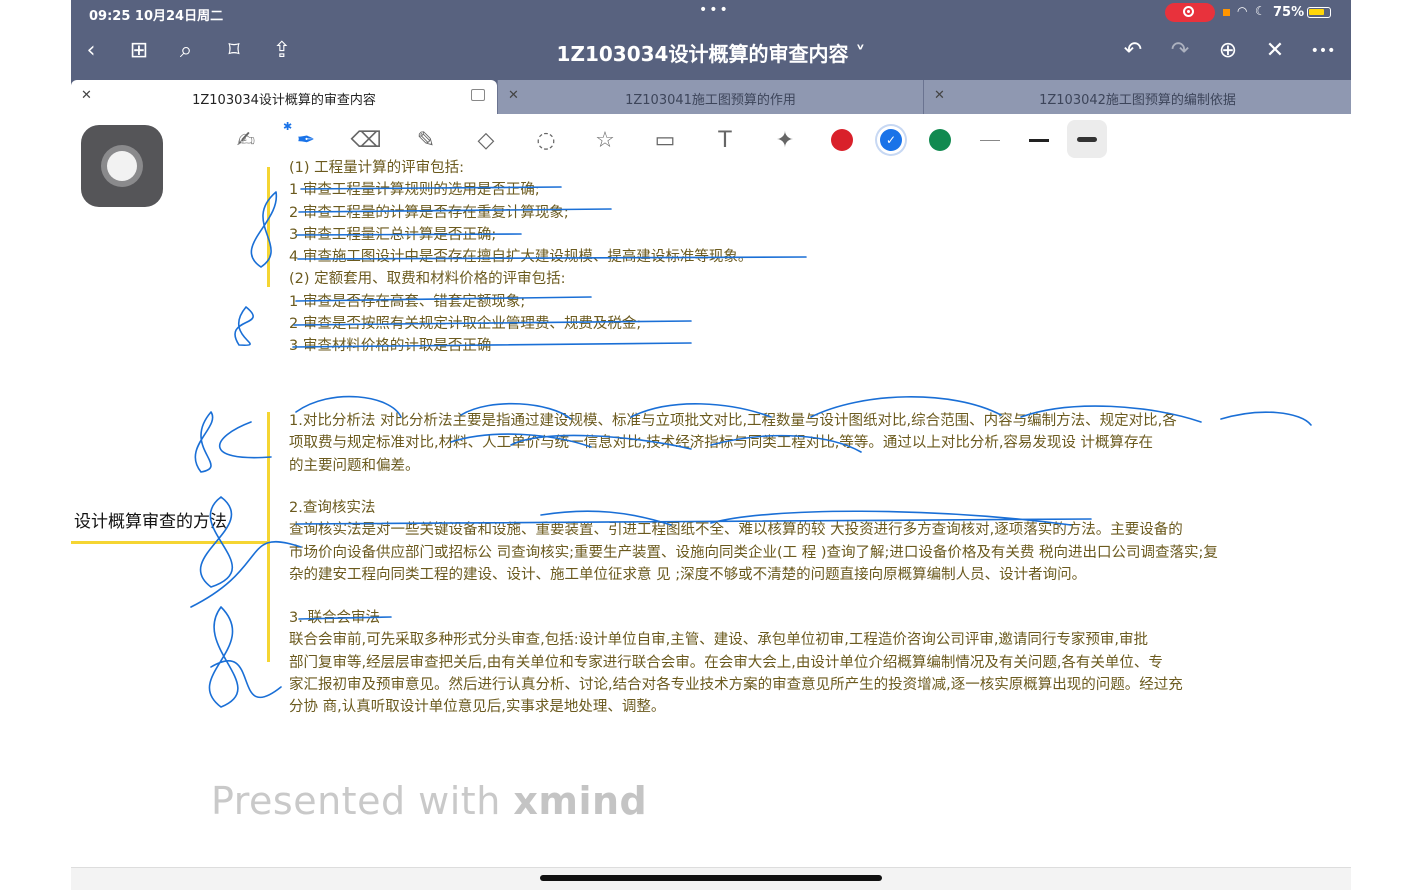  I want to click on color-green, so click(940, 140).